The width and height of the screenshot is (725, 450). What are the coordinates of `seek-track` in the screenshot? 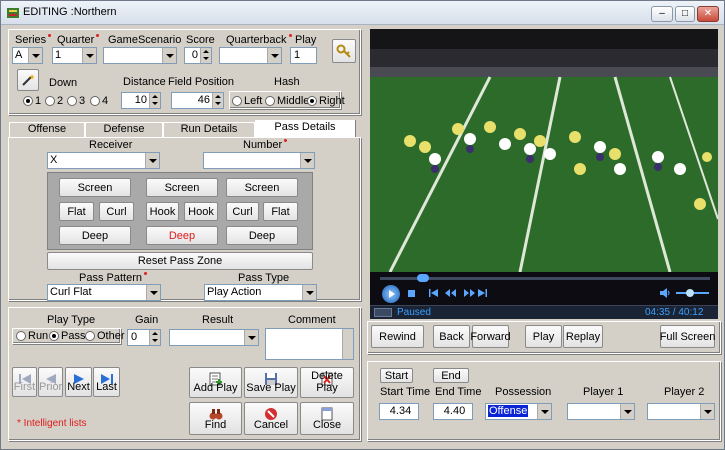 It's located at (545, 278).